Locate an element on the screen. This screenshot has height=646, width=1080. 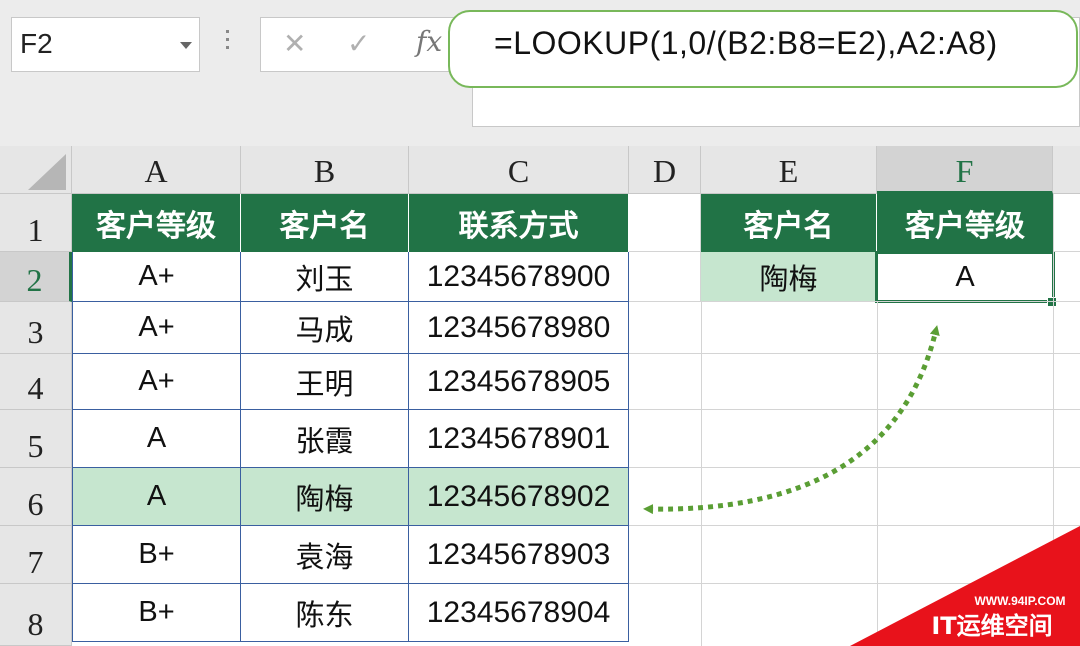
watermark-url: WWW.94IP.COM is located at coordinates (1019, 601).